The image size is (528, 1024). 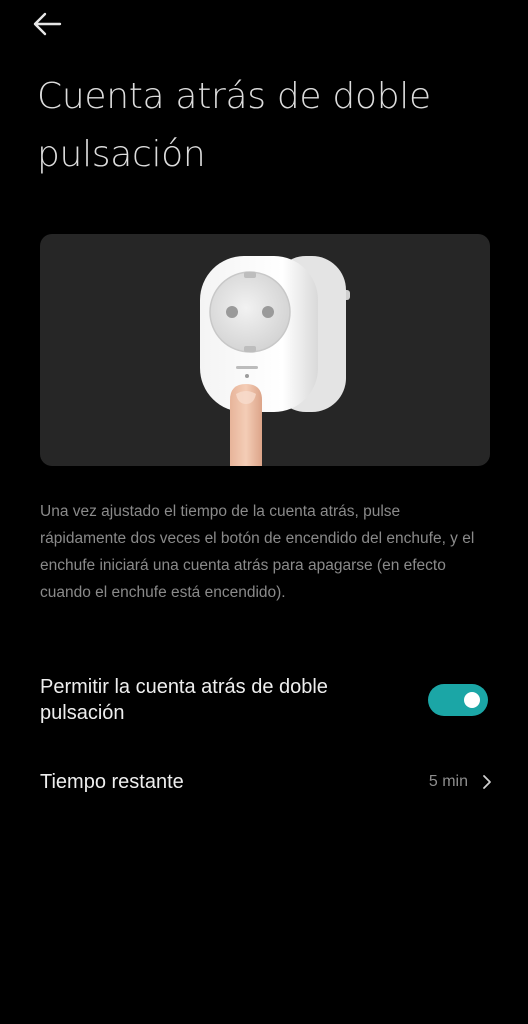 I want to click on allow-double-press-toggle, so click(x=458, y=700).